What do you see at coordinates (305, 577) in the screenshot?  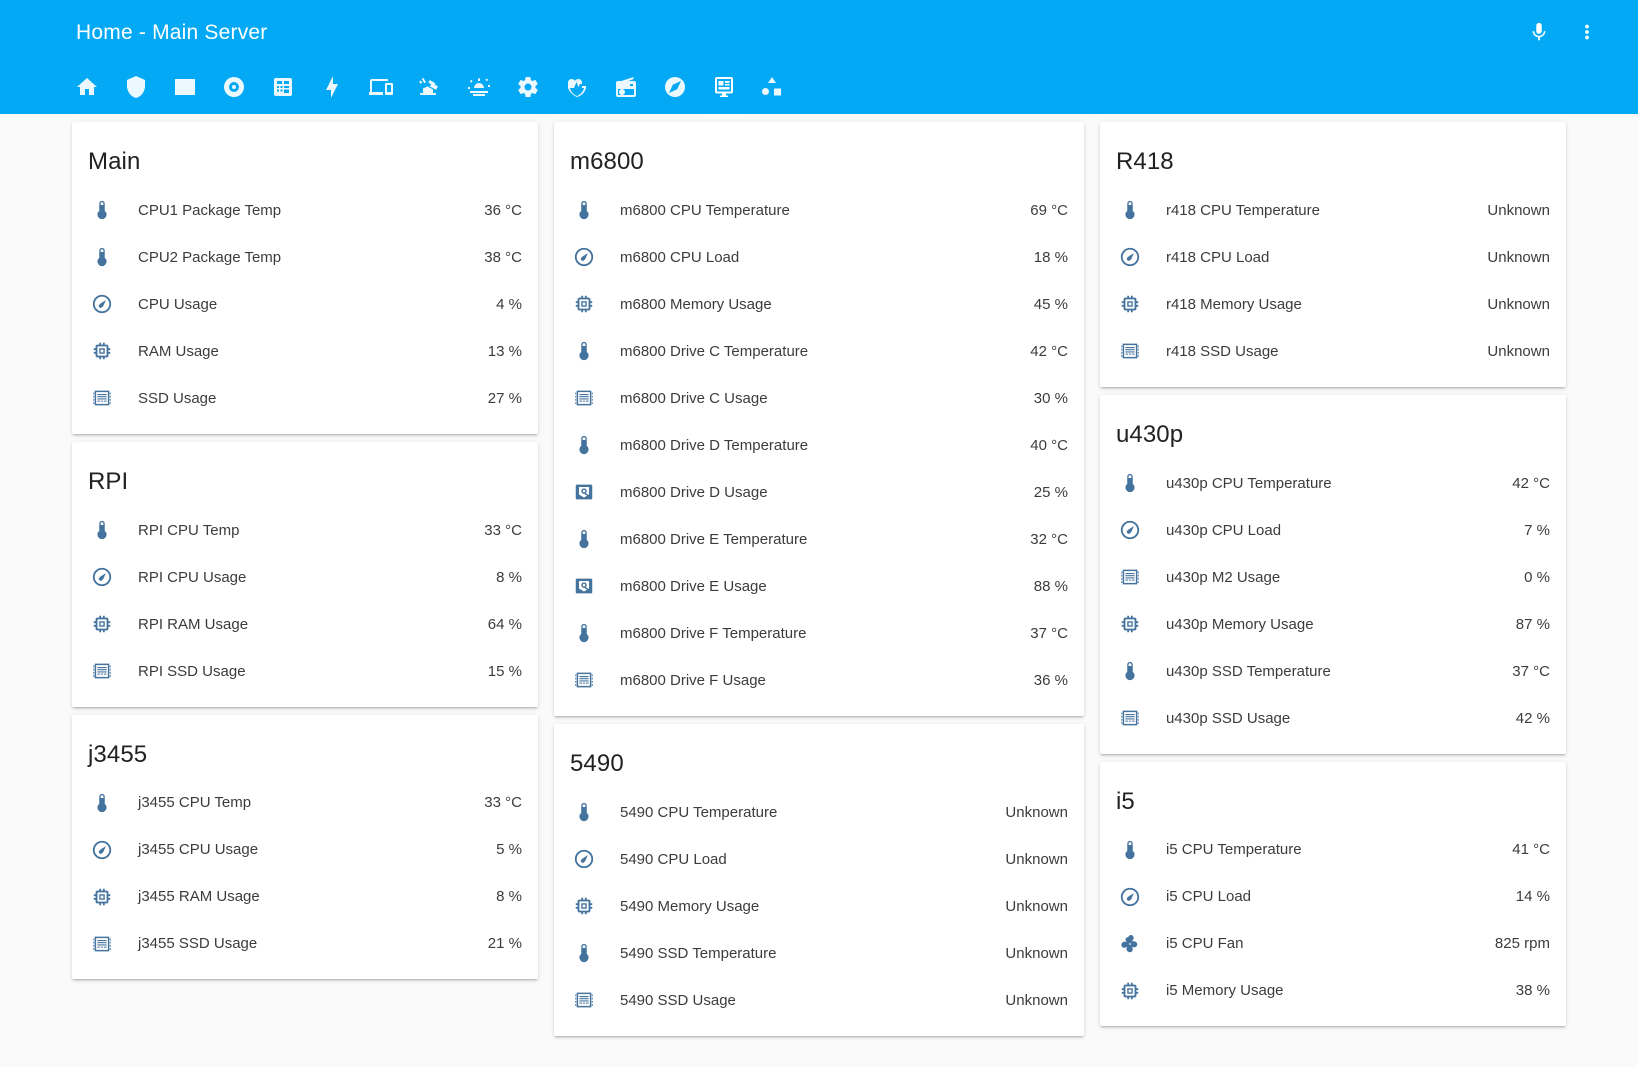 I see `entity-row: RPI CPU Usage 8 %` at bounding box center [305, 577].